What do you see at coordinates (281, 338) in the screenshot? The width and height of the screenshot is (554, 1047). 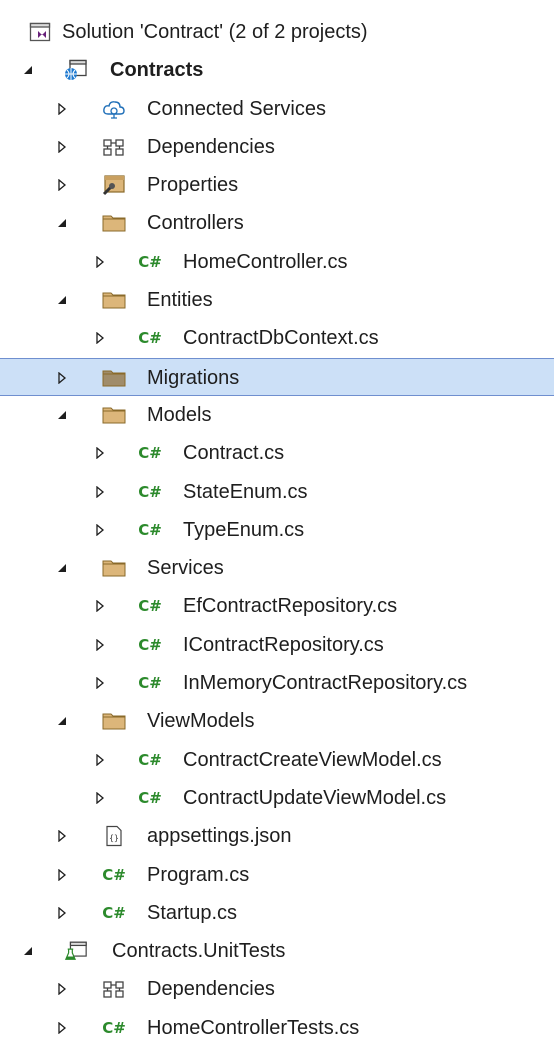 I see `tree-item-label: ContractDbContext.cs` at bounding box center [281, 338].